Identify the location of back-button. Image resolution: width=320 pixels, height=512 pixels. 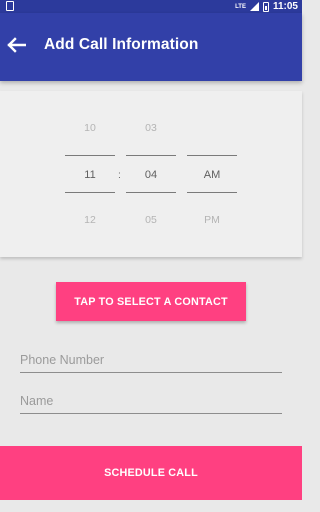
(16, 45).